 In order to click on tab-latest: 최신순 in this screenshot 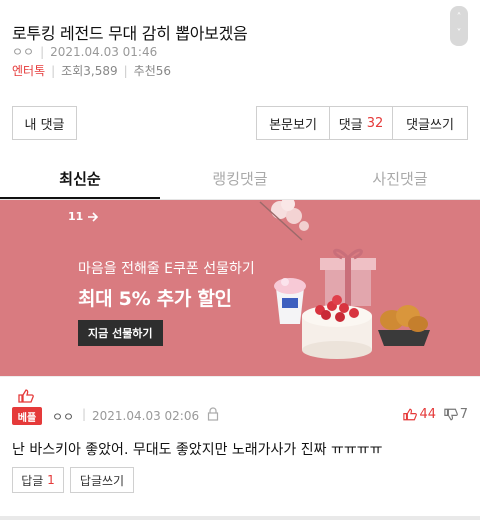, I will do `click(80, 179)`.